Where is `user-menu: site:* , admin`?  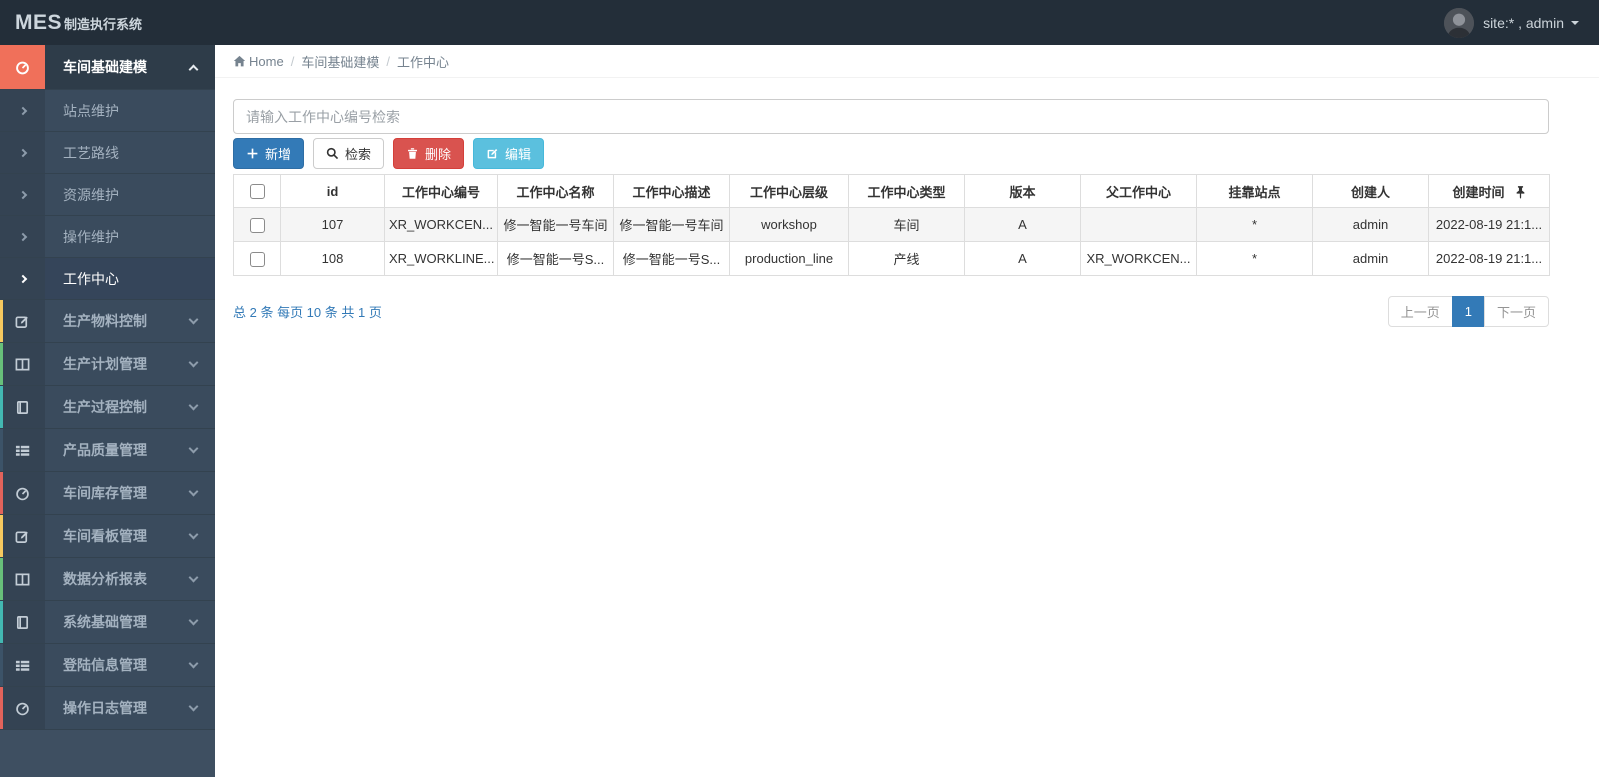 user-menu: site:* , admin is located at coordinates (1511, 22).